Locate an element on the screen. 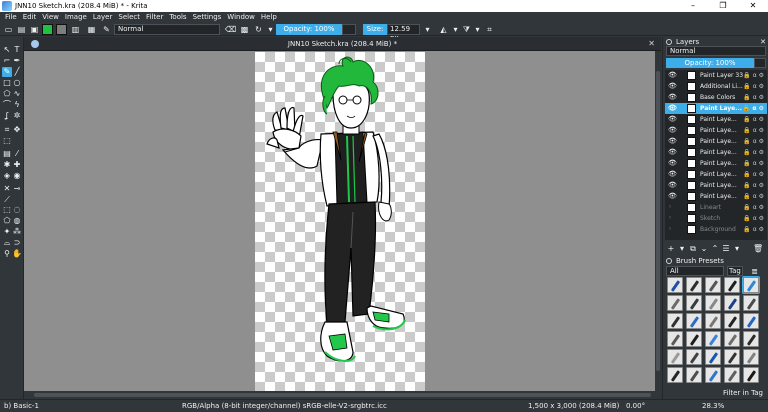 The height and width of the screenshot is (412, 768). calligraphy-icon: ✒ is located at coordinates (17, 61).